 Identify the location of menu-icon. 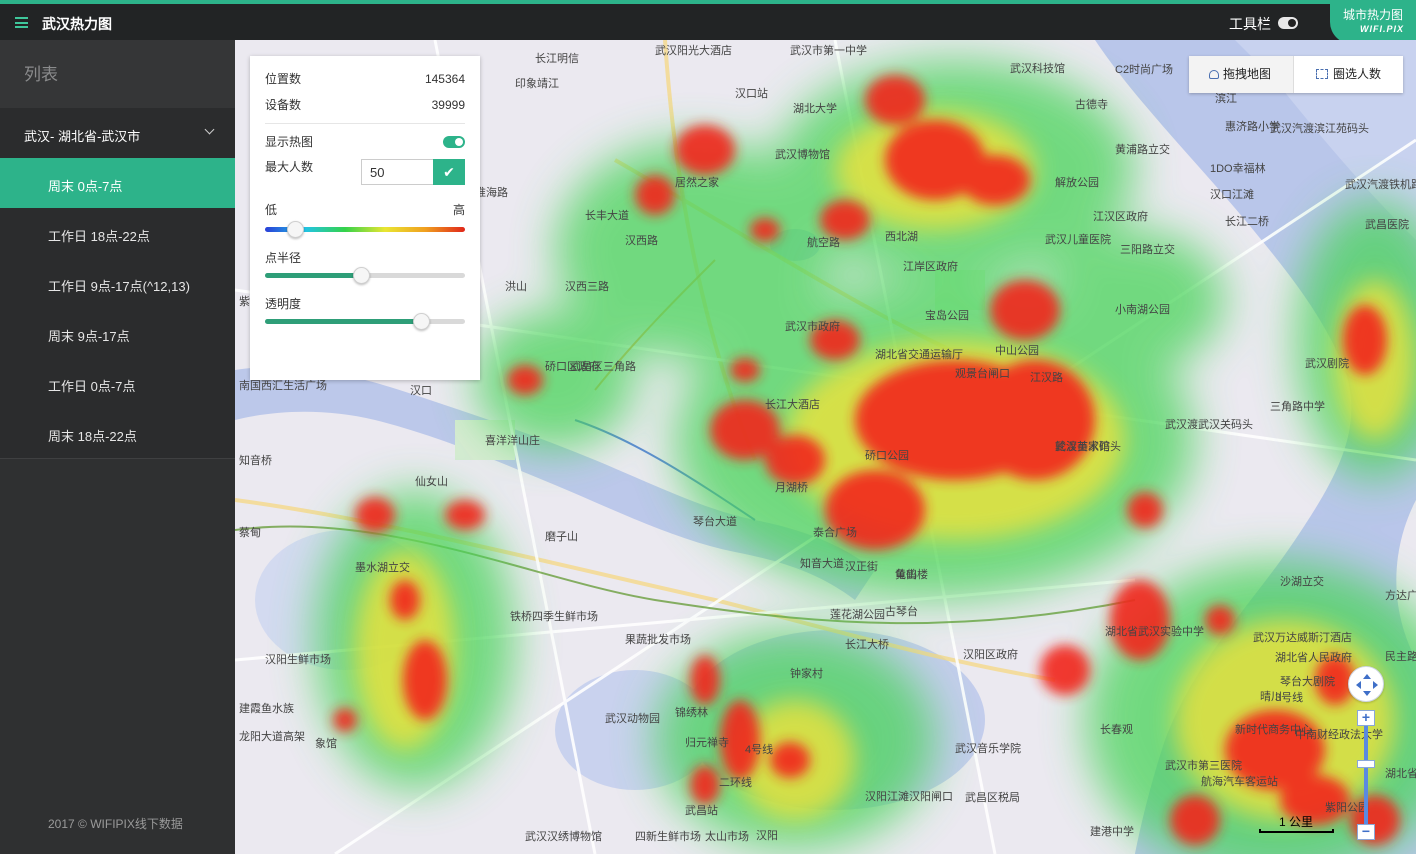
(21, 22).